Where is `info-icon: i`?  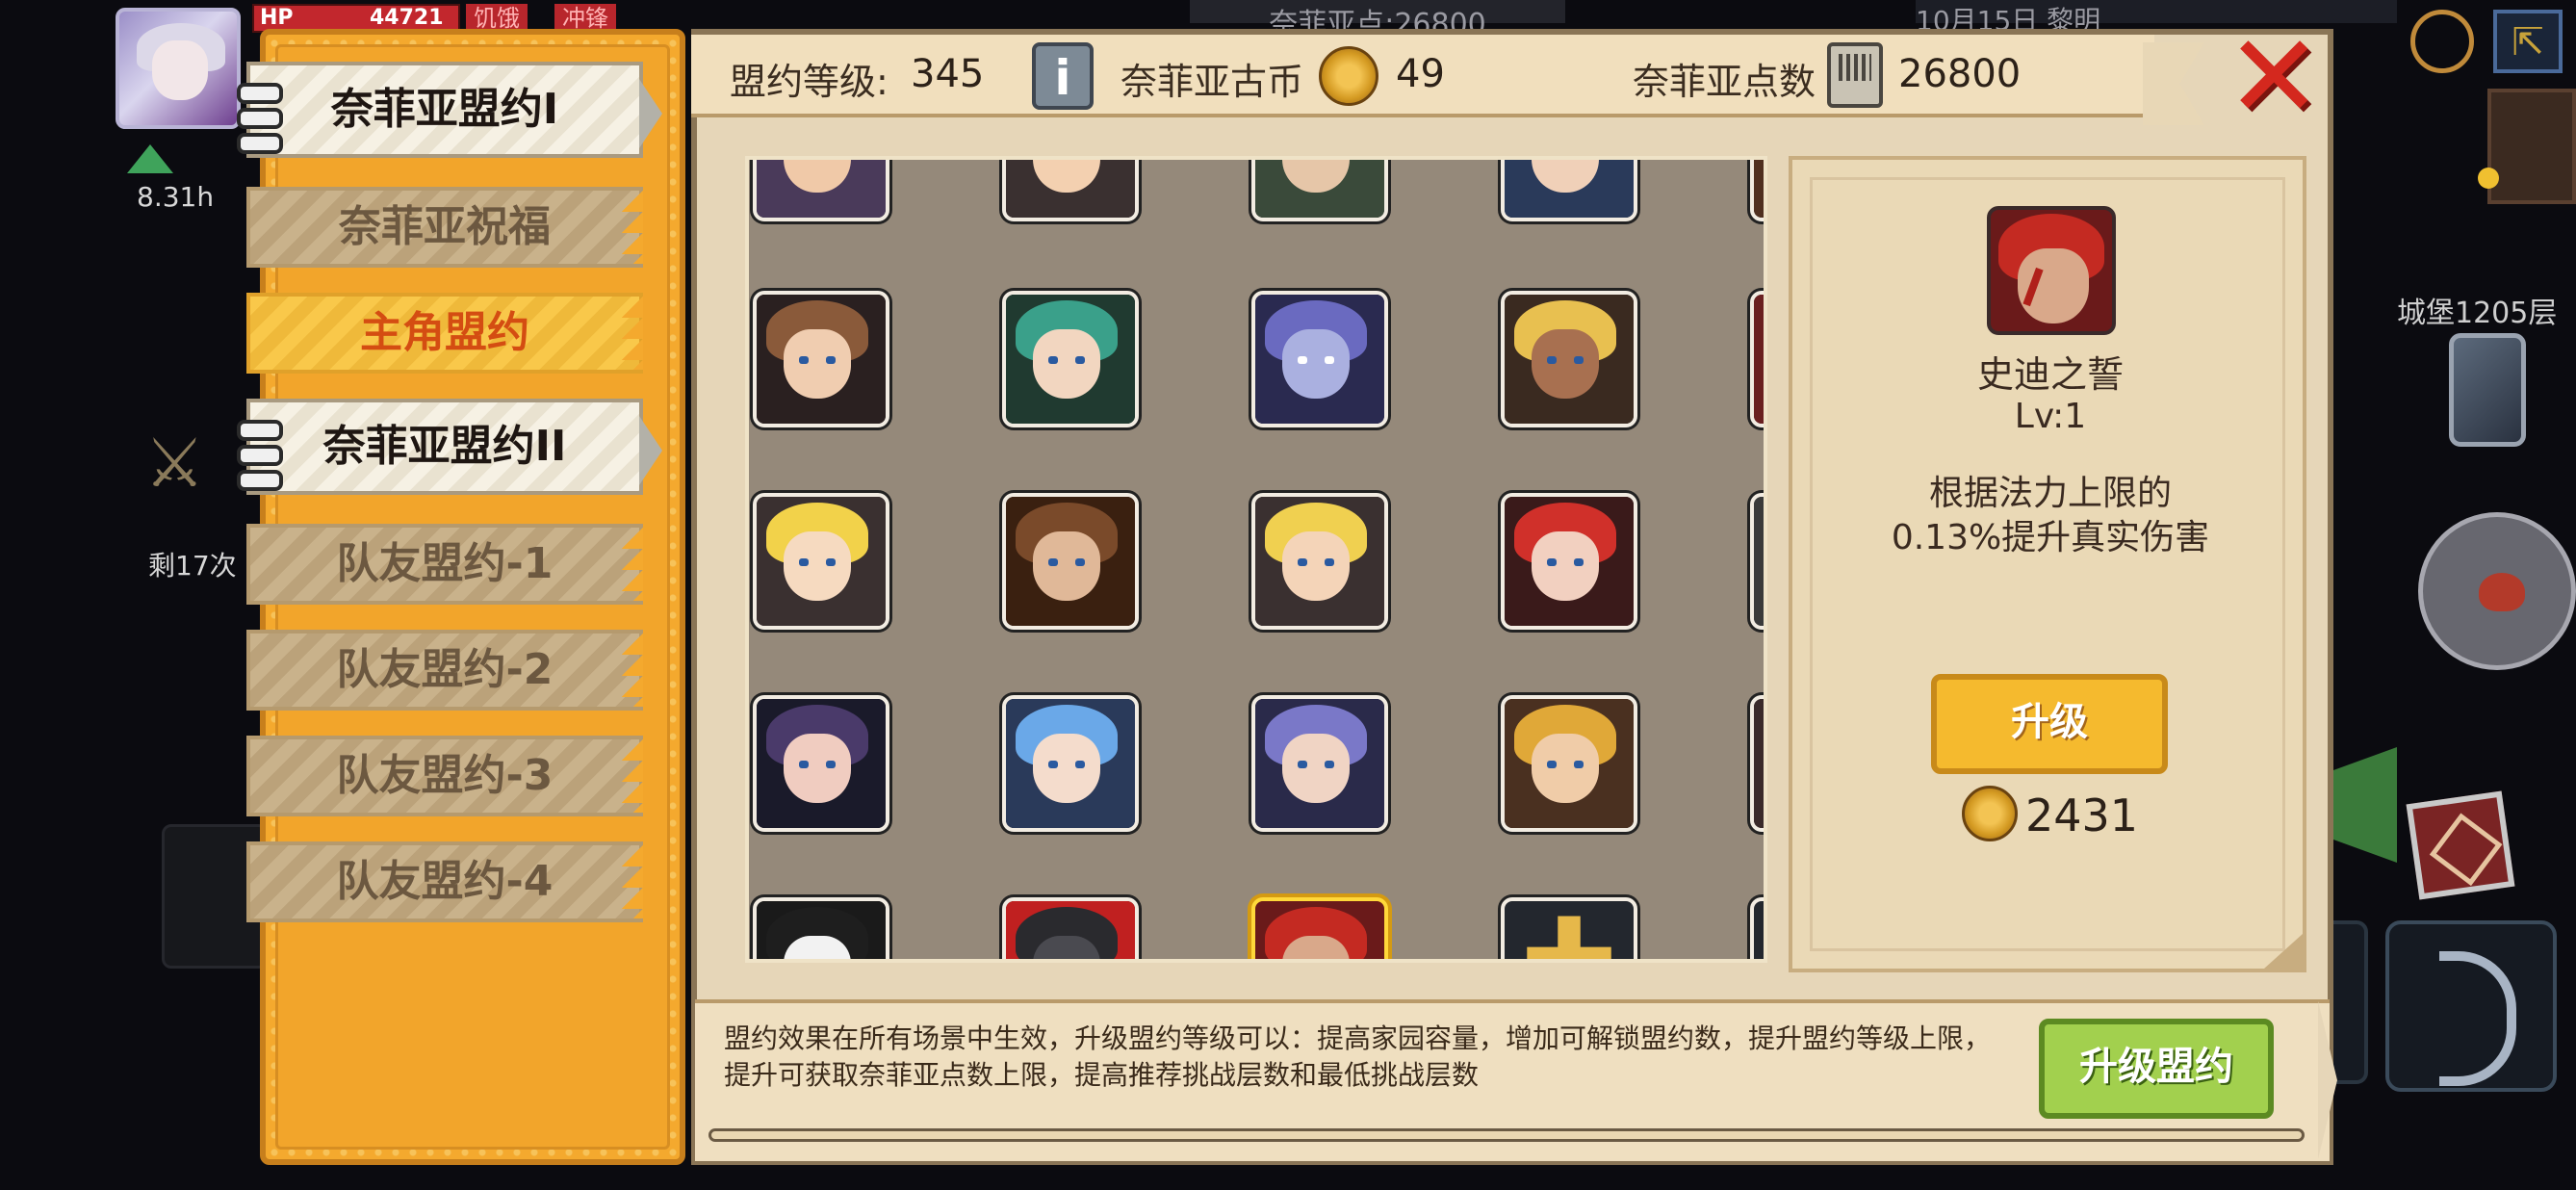 info-icon: i is located at coordinates (1063, 76).